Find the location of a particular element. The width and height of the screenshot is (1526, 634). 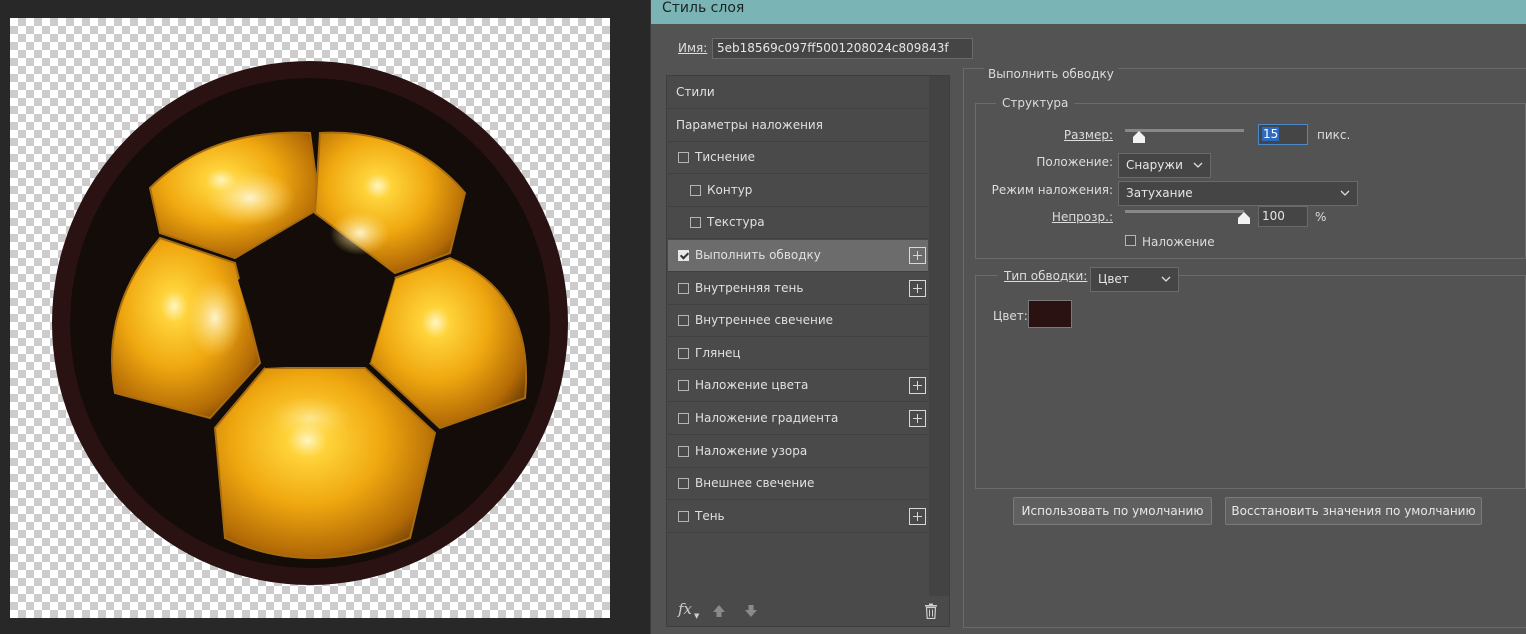

style-item-label: Контур is located at coordinates (730, 189).